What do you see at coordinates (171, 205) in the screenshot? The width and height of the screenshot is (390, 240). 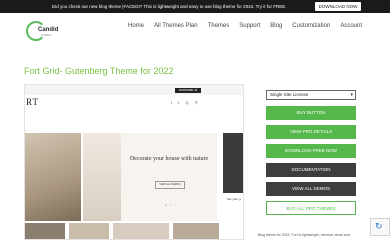 I see `preview-slider-dots: ● ○ ○` at bounding box center [171, 205].